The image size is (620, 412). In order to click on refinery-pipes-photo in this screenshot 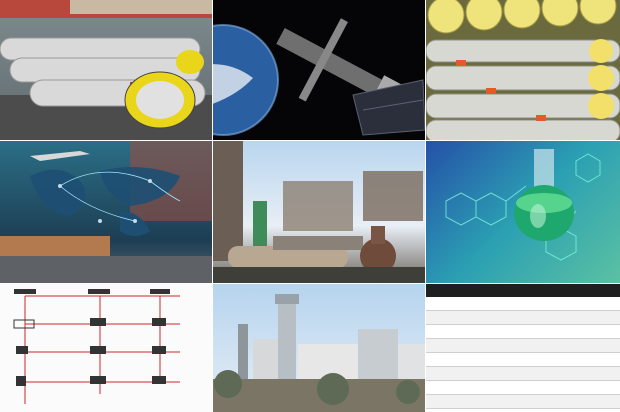, I will do `click(319, 212)`.